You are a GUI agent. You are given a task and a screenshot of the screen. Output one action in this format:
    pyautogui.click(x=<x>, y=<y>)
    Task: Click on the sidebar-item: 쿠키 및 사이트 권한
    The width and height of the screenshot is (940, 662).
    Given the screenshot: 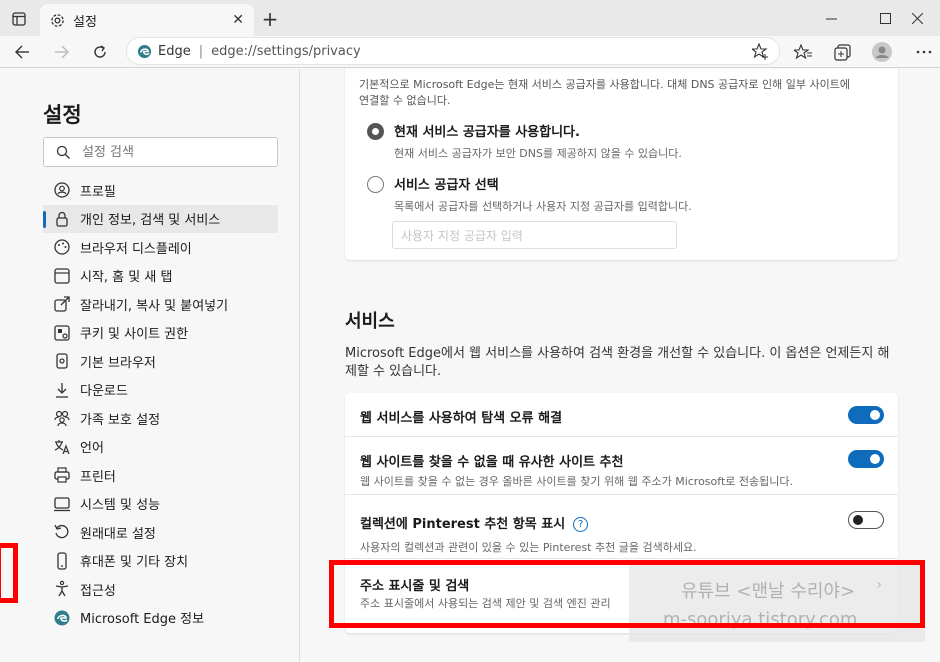 What is the action you would take?
    pyautogui.click(x=160, y=333)
    